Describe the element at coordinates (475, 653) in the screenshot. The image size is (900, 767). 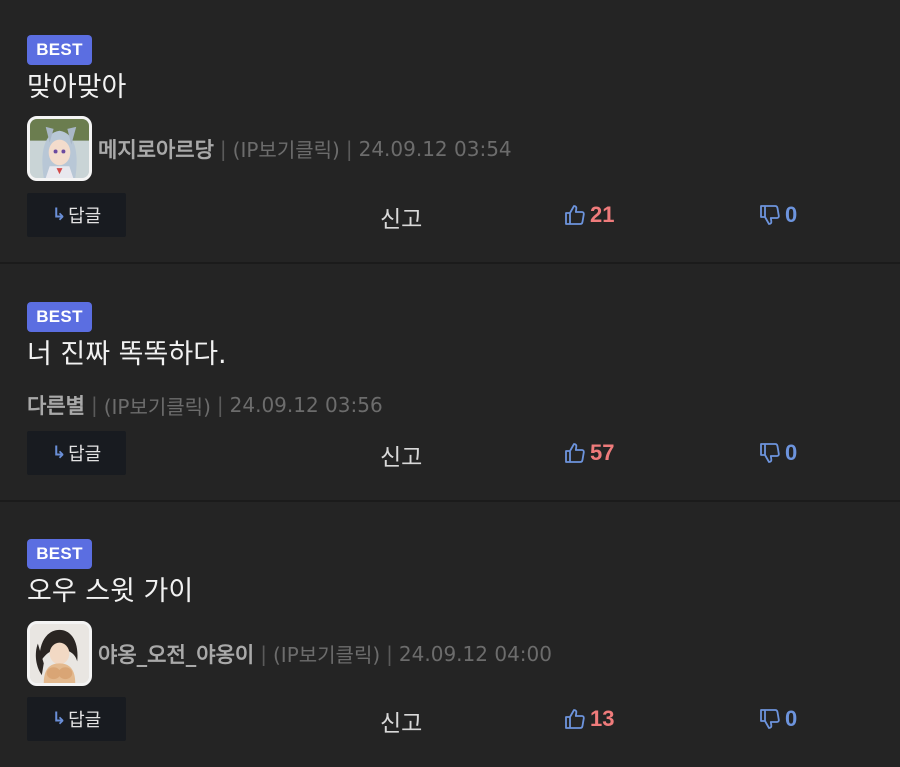
I see `comment-date: 24.09.12 04:00` at that location.